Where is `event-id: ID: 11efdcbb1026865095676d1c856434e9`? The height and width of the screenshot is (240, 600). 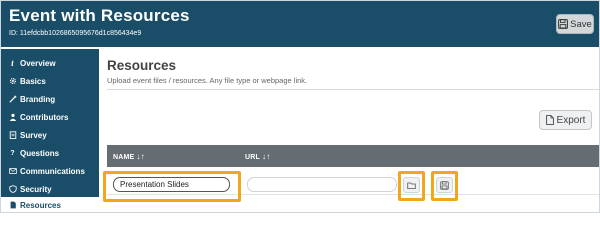 event-id: ID: 11efdcbb1026865095676d1c856434e9 is located at coordinates (75, 33).